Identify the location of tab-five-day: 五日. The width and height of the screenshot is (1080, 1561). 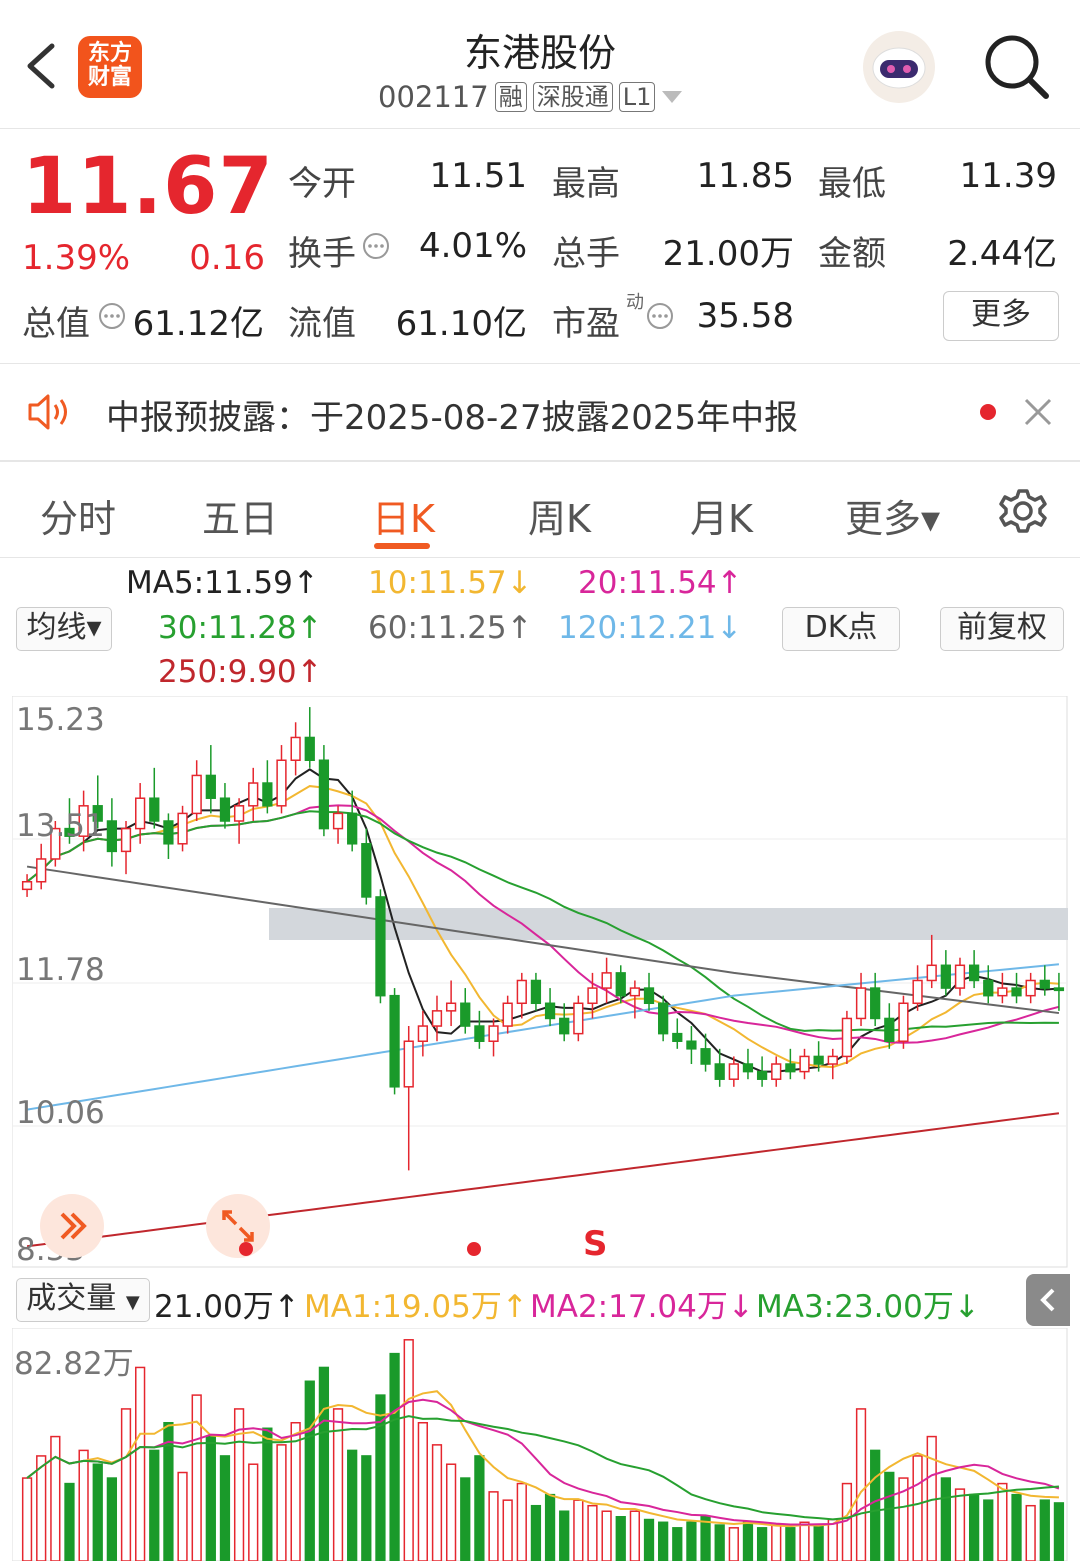
(240, 515).